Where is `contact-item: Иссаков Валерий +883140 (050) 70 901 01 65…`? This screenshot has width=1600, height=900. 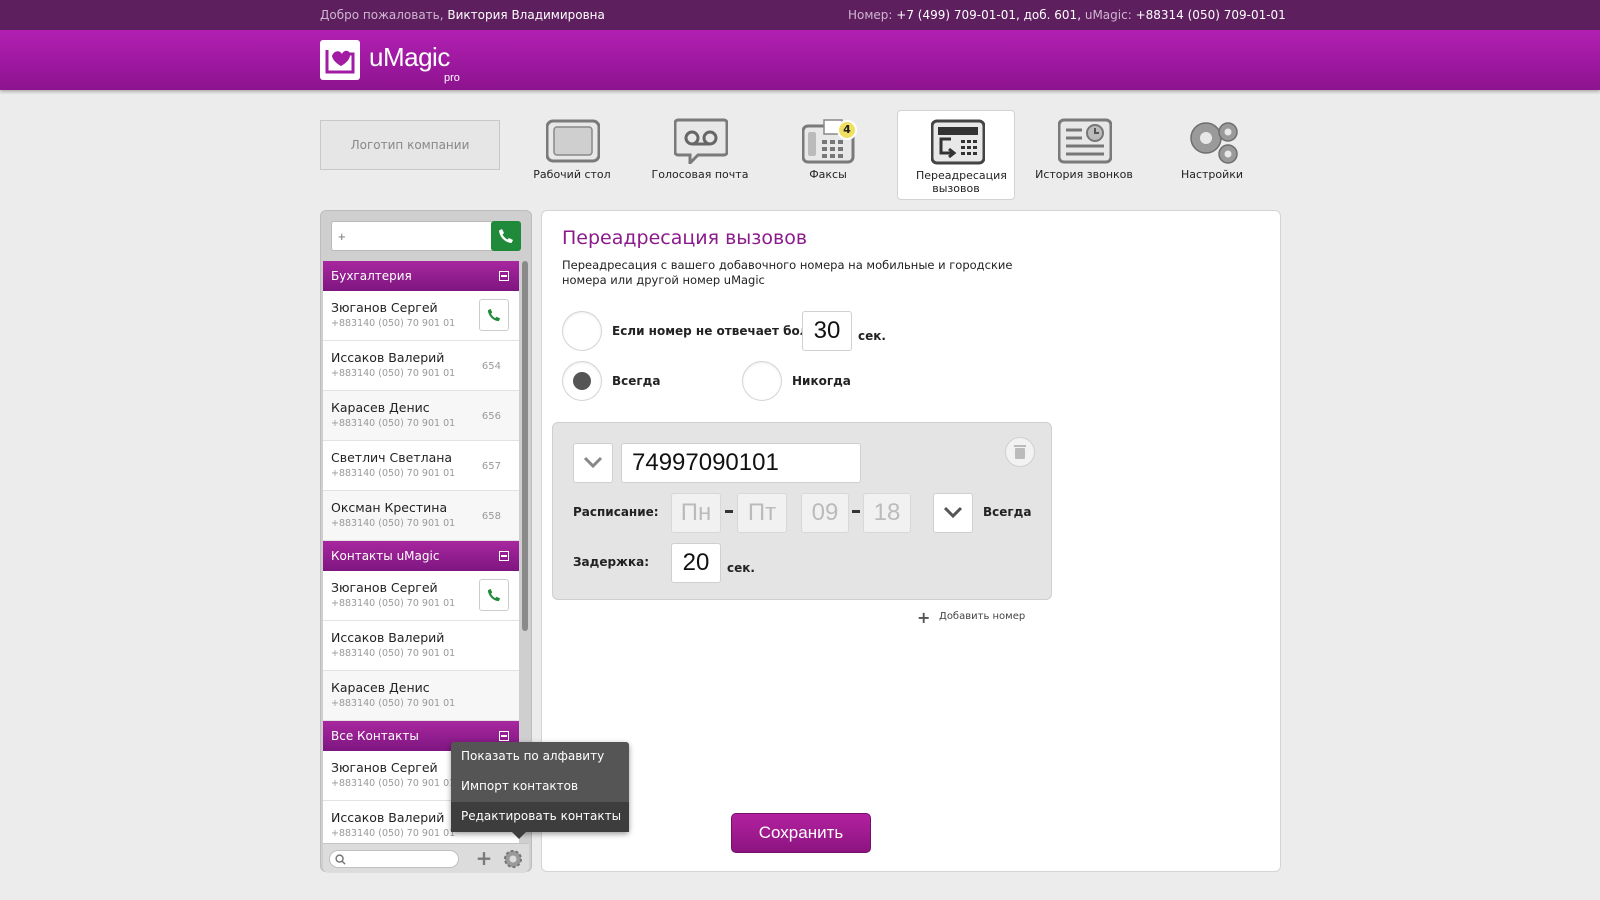 contact-item: Иссаков Валерий +883140 (050) 70 901 01 65… is located at coordinates (421, 366).